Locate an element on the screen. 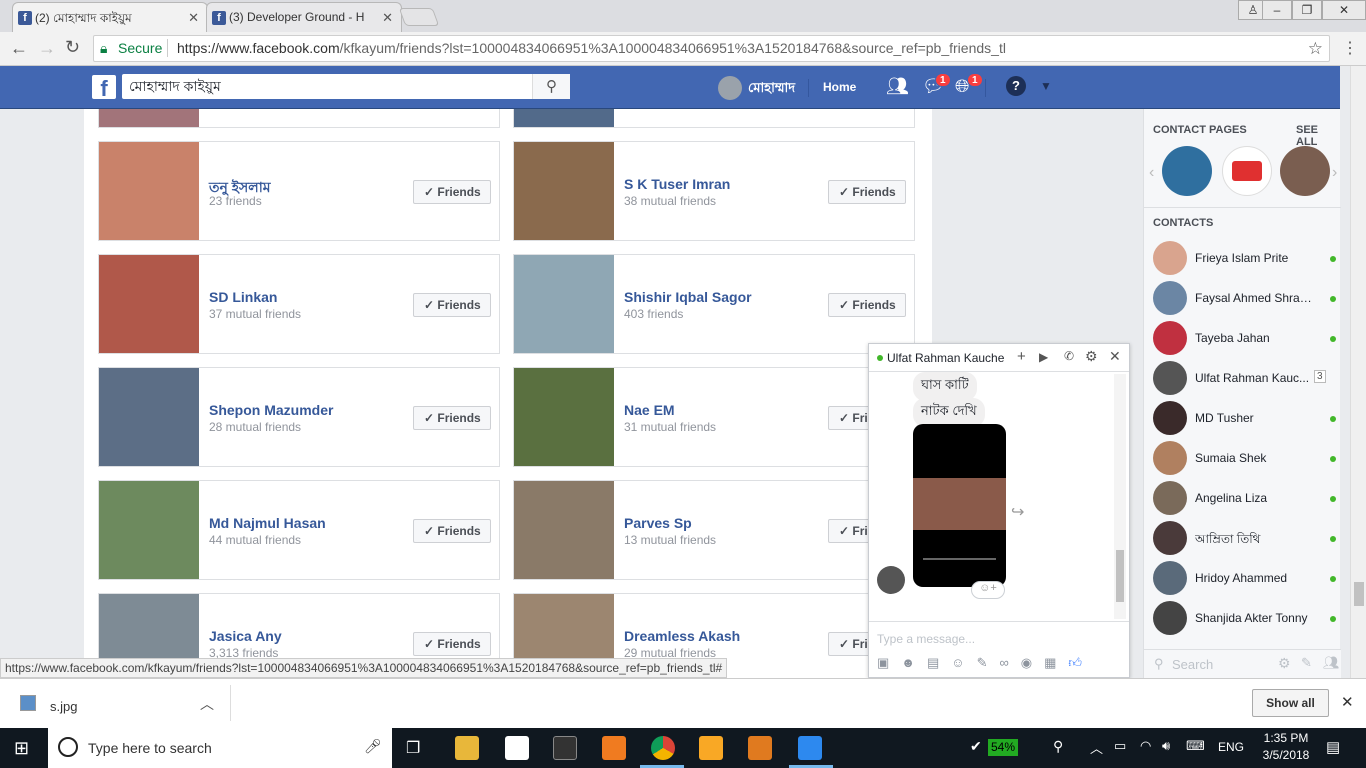  chat-contact-name: Ulfat Rahman Kauche is located at coordinates (945, 358).